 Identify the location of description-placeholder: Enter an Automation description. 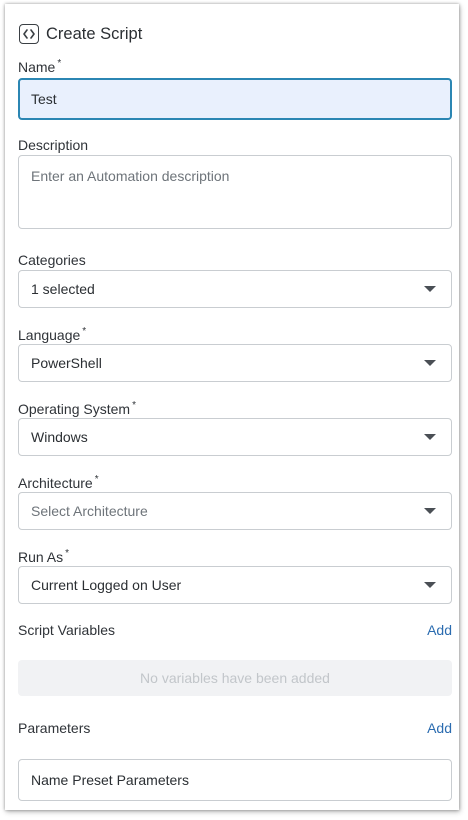
(130, 176).